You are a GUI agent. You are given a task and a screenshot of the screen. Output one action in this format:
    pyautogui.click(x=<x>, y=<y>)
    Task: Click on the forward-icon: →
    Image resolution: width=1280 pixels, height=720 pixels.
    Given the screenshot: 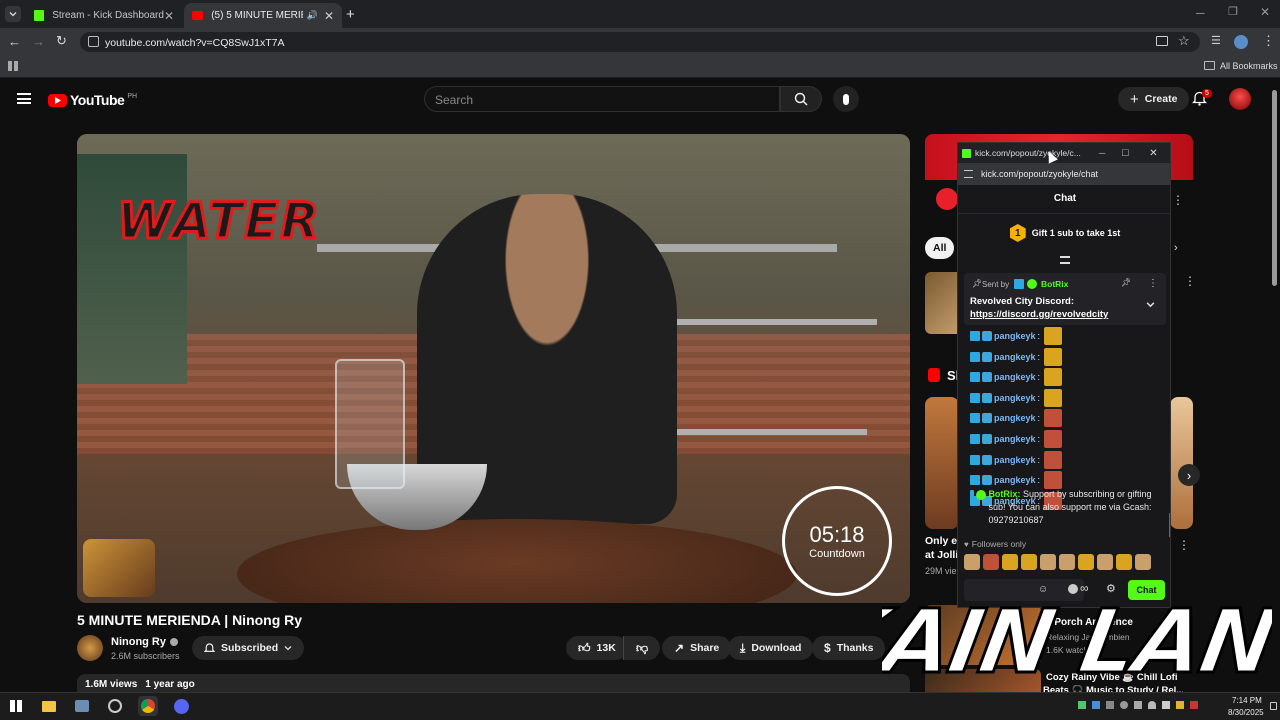 What is the action you would take?
    pyautogui.click(x=38, y=41)
    